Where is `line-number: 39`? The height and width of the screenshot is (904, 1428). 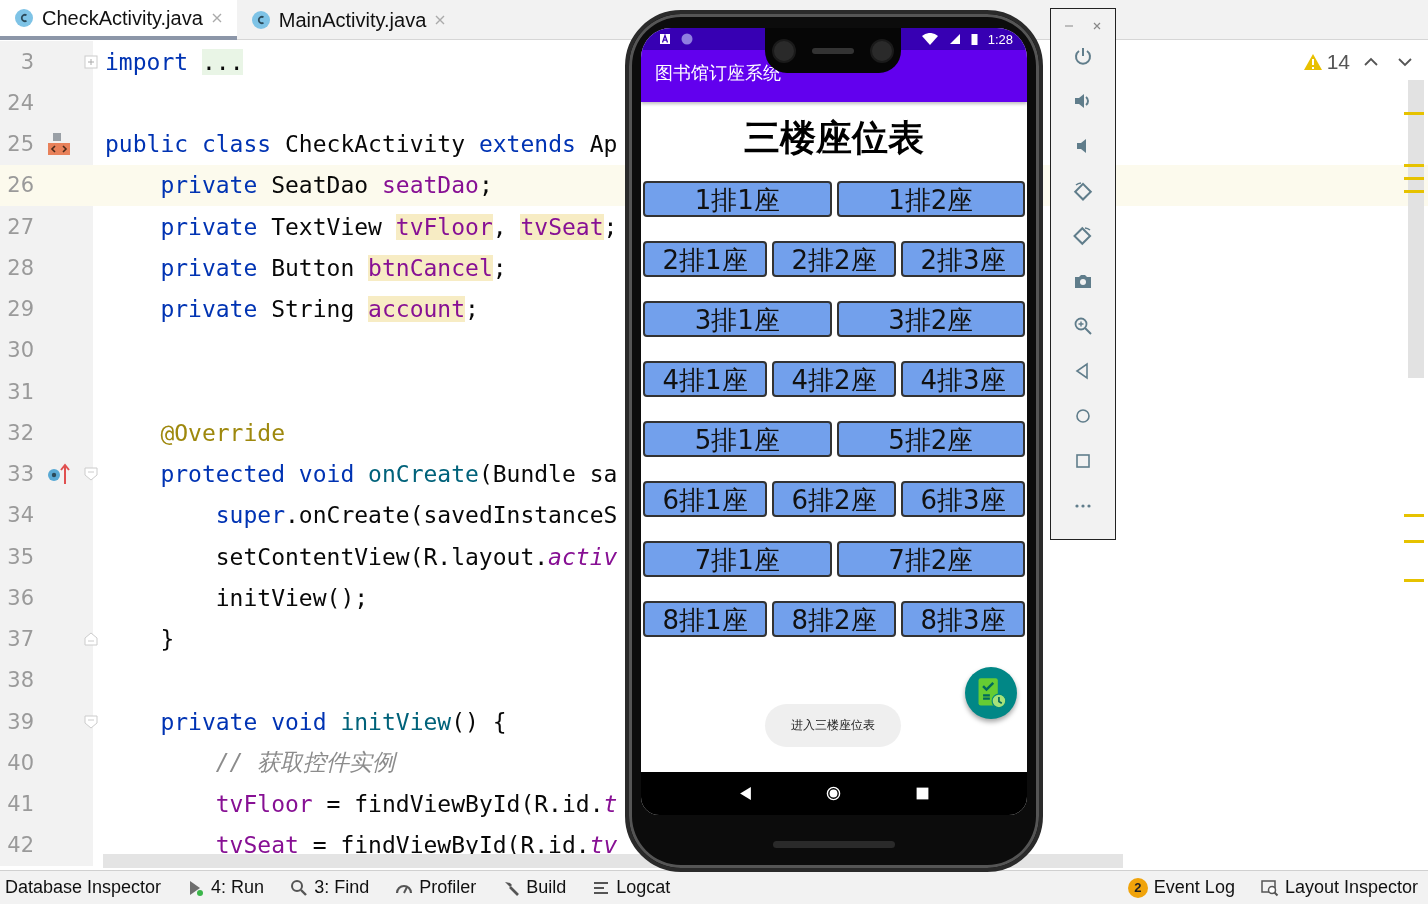
line-number: 39 is located at coordinates (20, 721).